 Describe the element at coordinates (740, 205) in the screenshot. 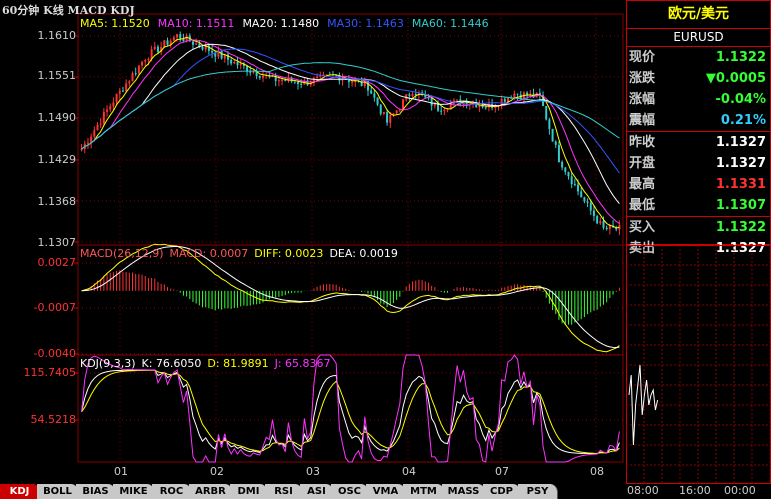

I see `quote-value: 1.1307` at that location.